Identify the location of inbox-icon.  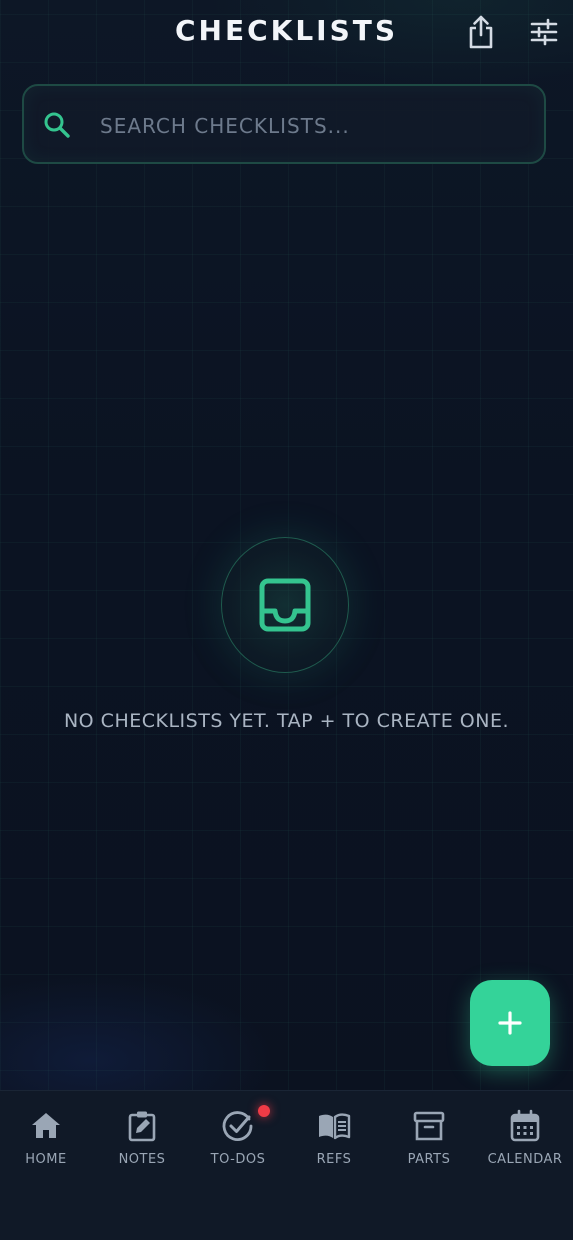
(285, 605).